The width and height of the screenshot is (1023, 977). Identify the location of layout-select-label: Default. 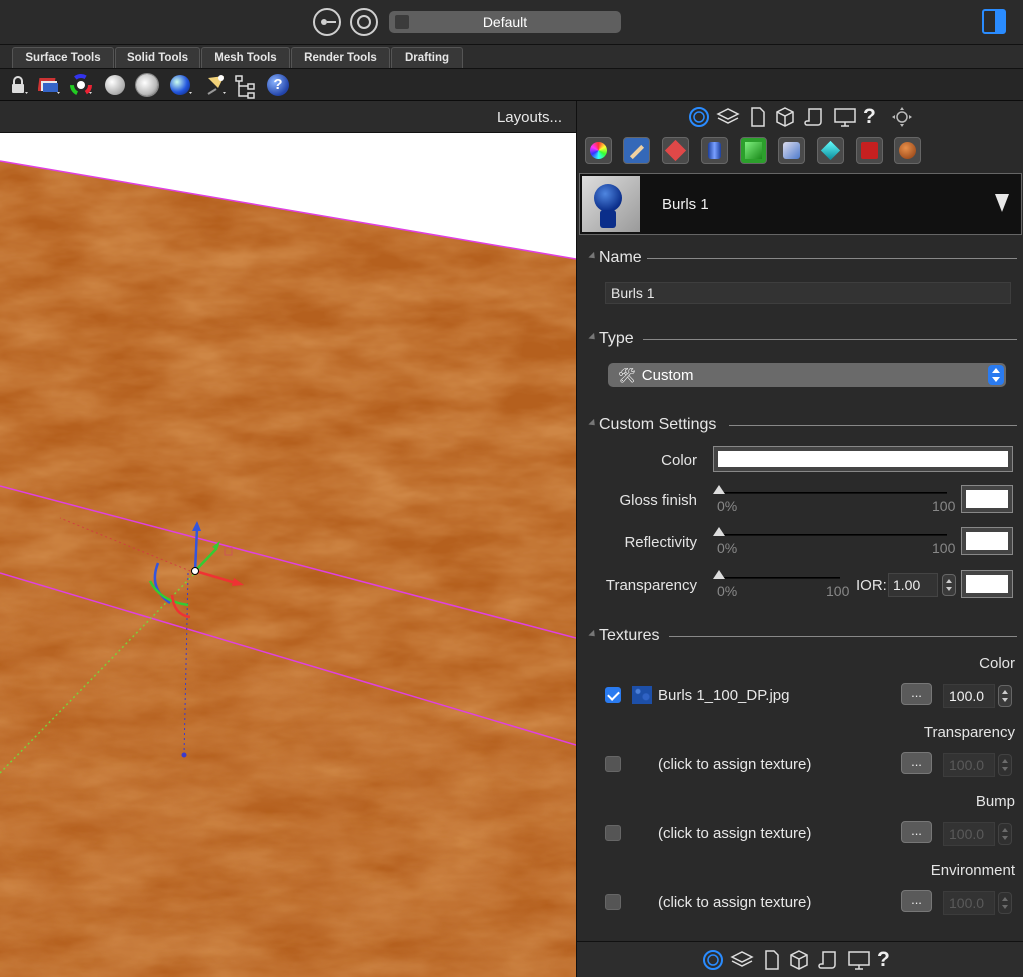
(505, 22).